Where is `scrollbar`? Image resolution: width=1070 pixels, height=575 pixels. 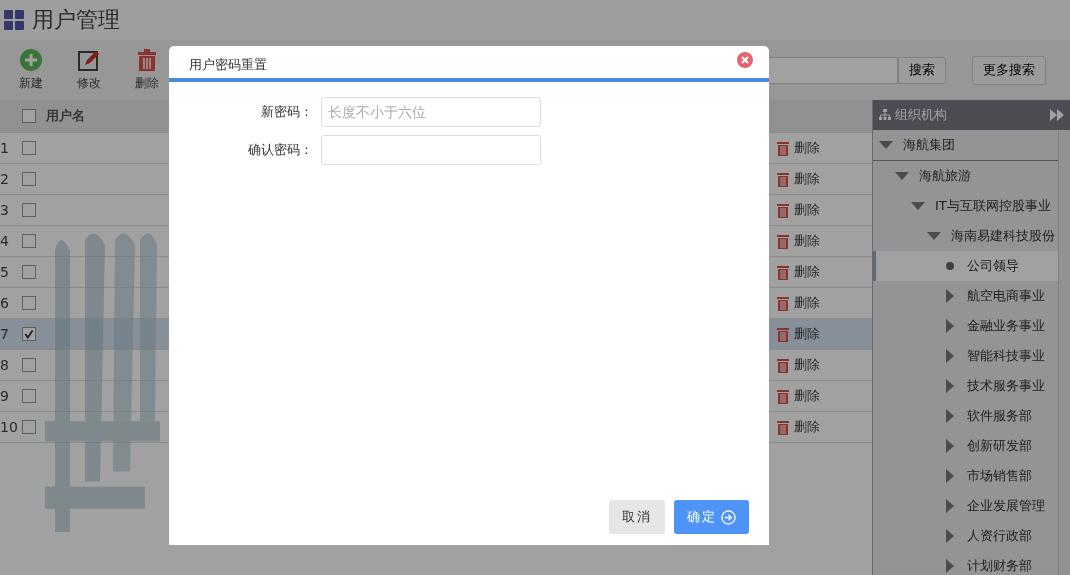
scrollbar is located at coordinates (1064, 352).